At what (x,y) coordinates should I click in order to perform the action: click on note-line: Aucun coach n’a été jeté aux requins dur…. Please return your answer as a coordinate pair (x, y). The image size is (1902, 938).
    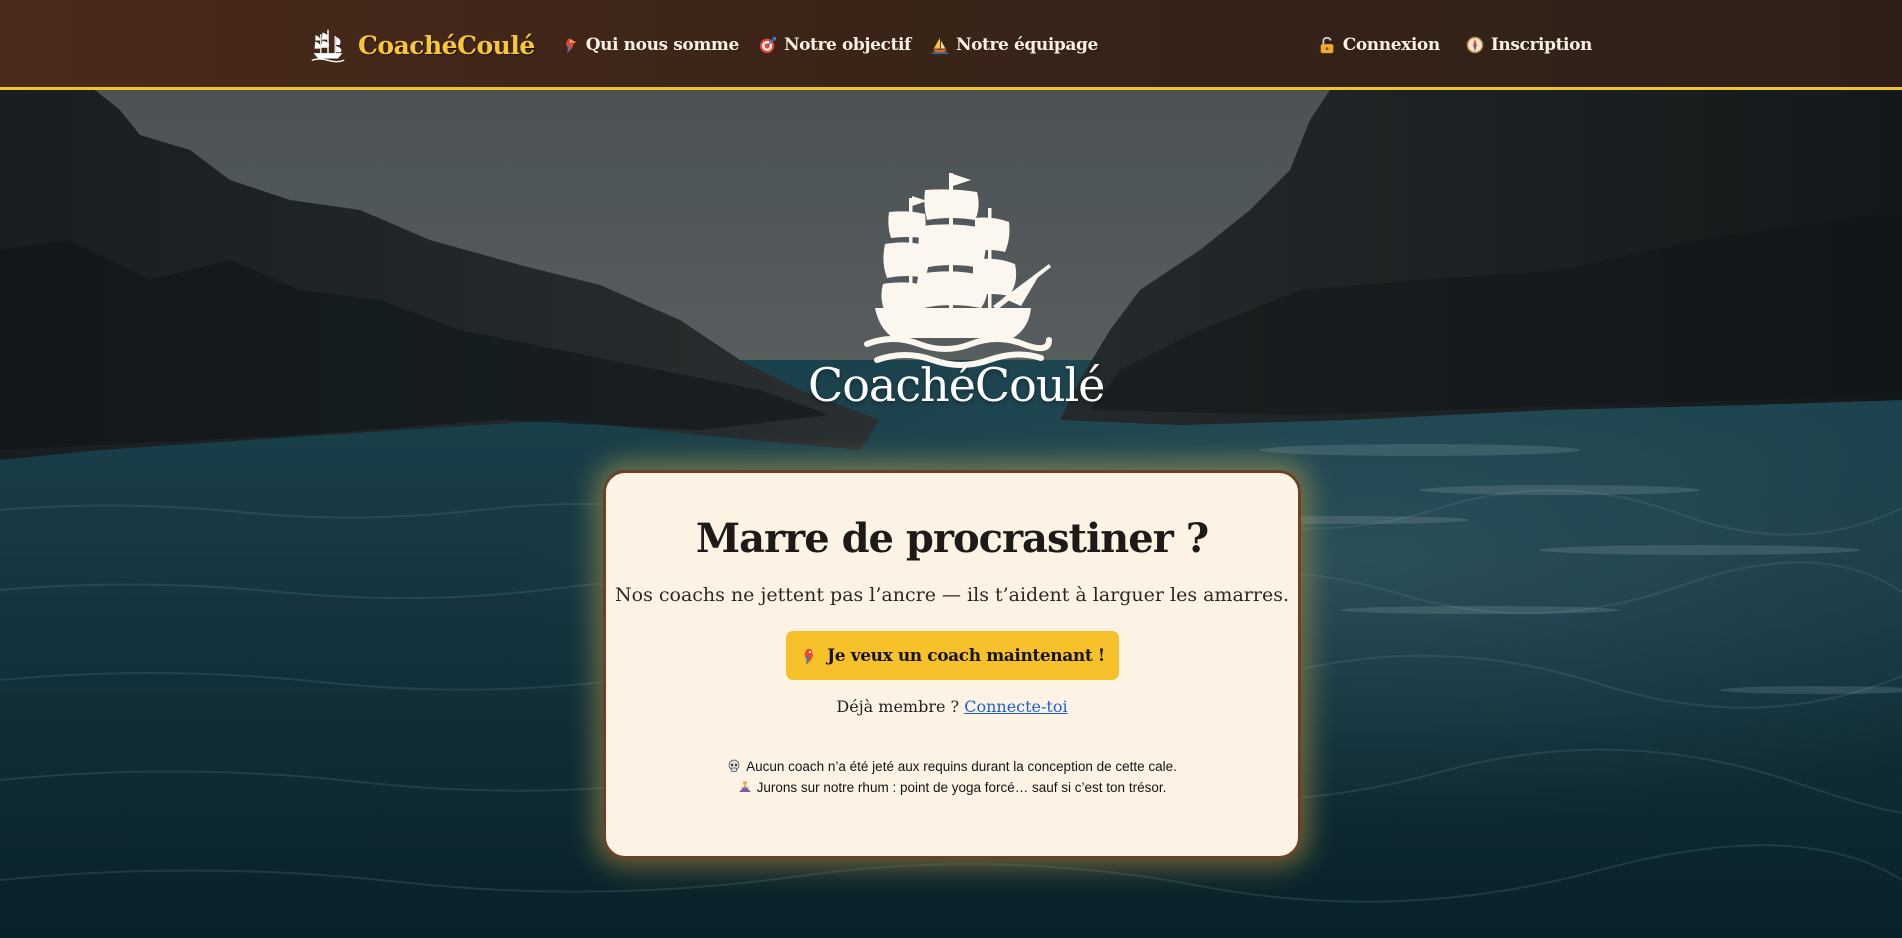
    Looking at the image, I should click on (952, 766).